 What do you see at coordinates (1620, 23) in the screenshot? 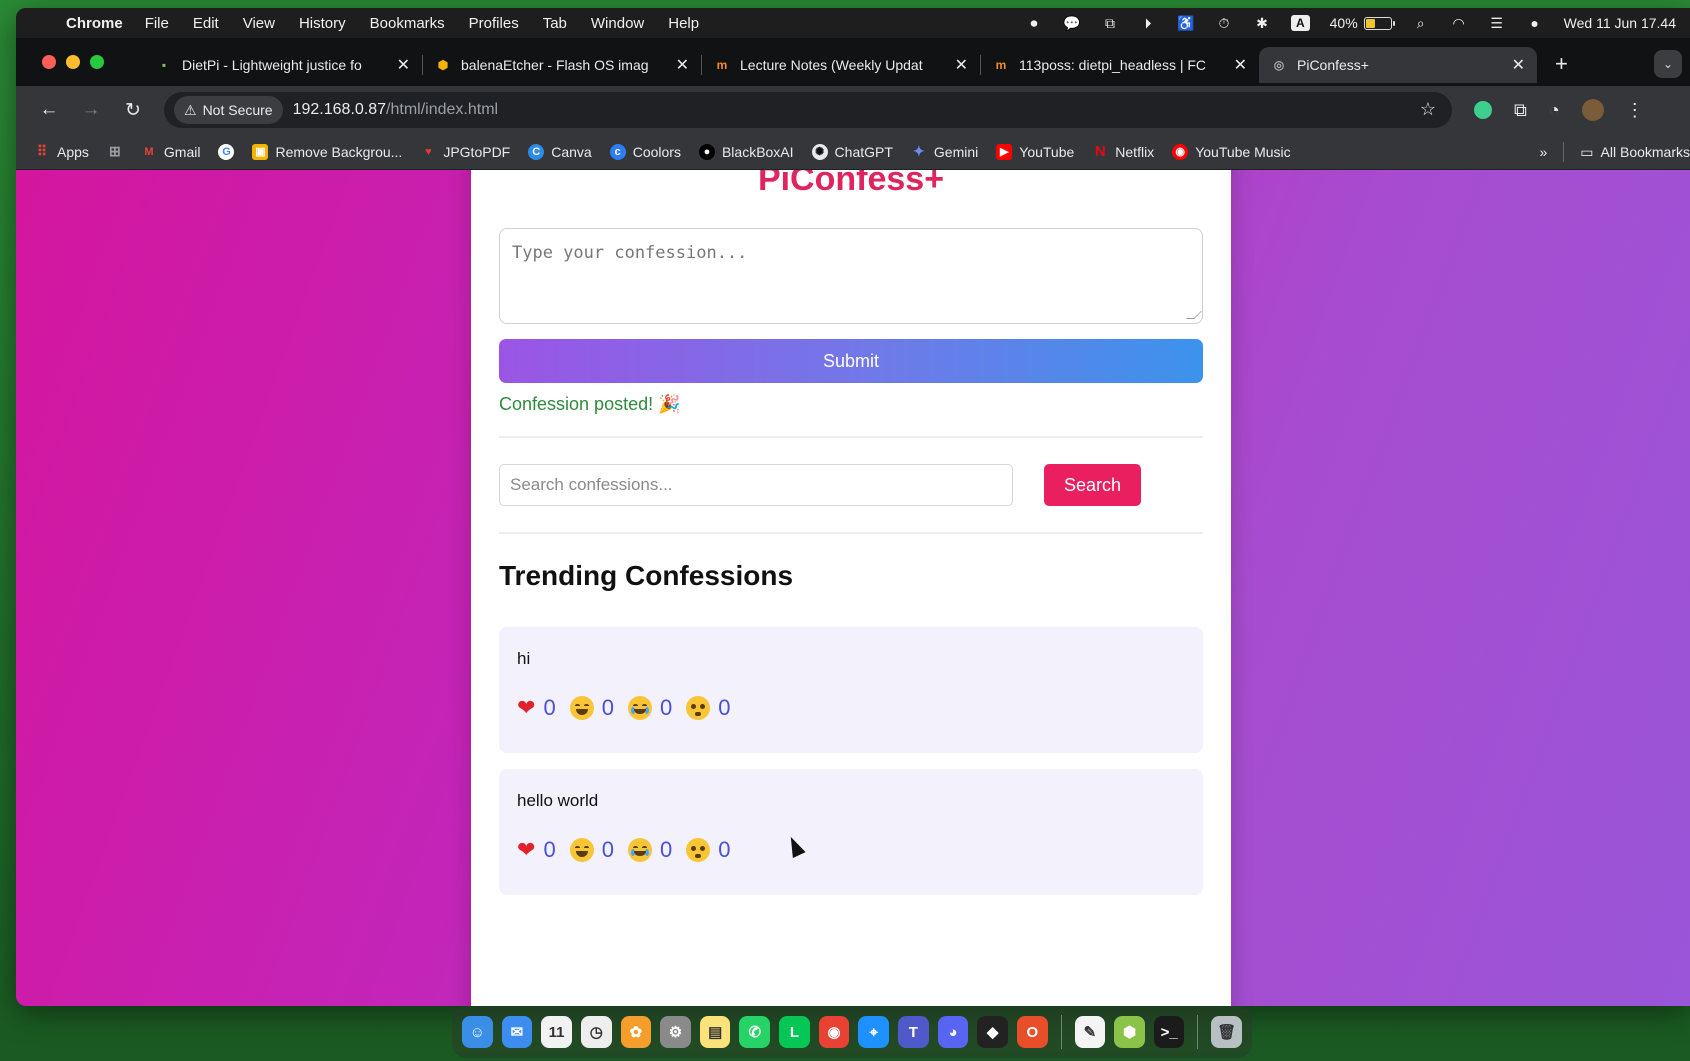
I see `menubar-clock: Wed 11 Jun 17.44` at bounding box center [1620, 23].